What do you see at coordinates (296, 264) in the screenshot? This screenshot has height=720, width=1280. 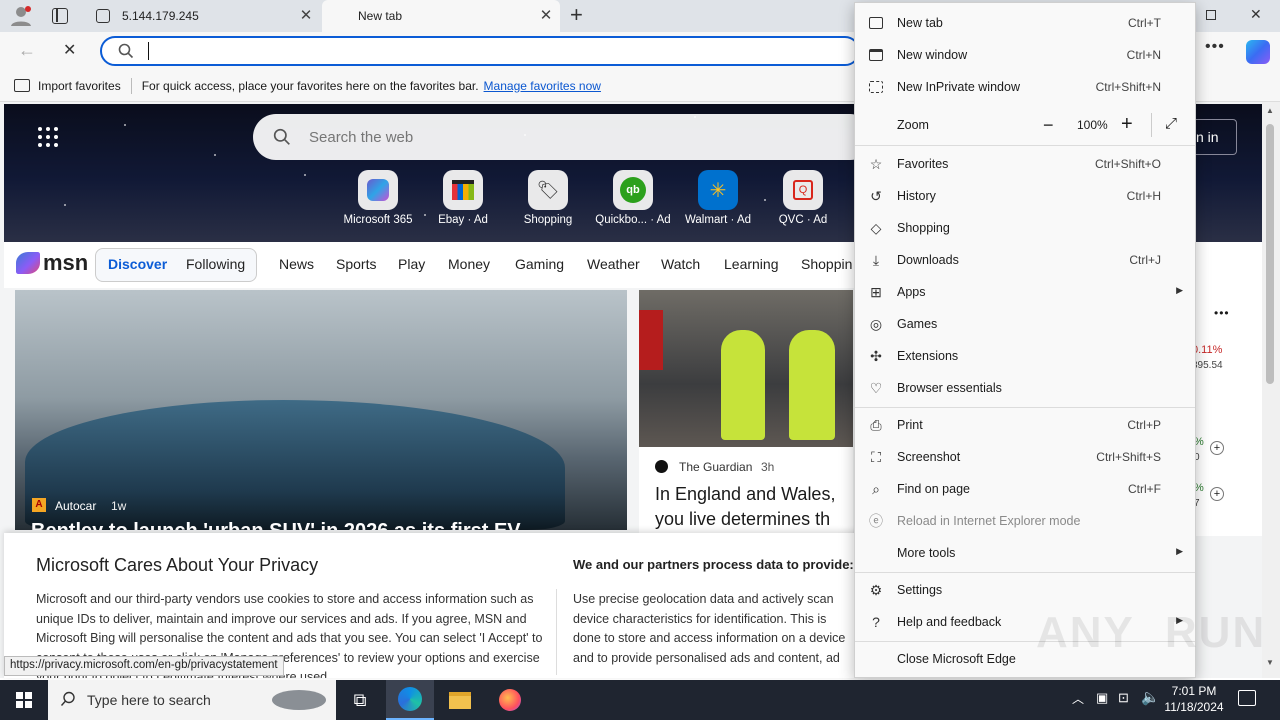 I see `nav-news: News` at bounding box center [296, 264].